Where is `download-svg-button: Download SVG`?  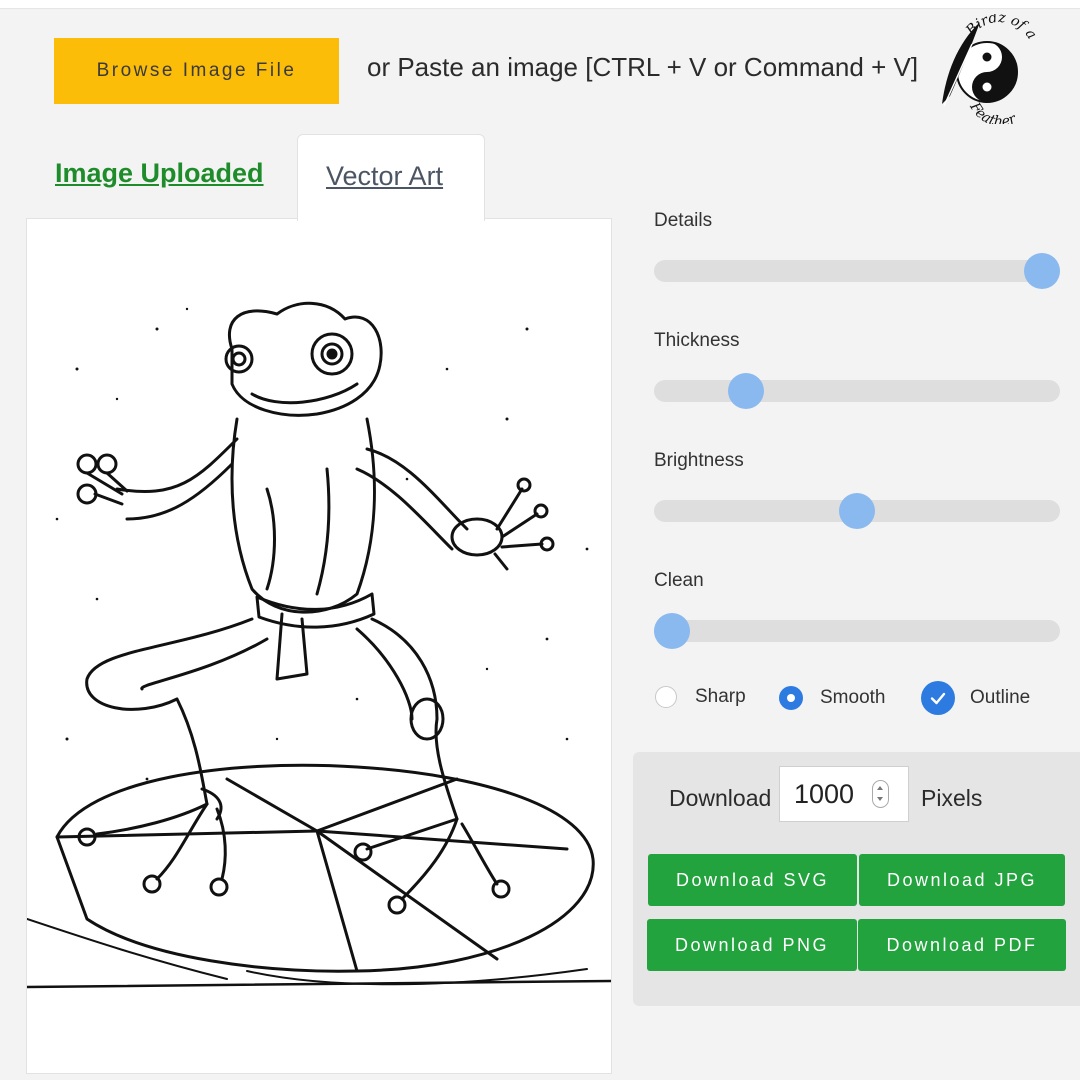
download-svg-button: Download SVG is located at coordinates (752, 880).